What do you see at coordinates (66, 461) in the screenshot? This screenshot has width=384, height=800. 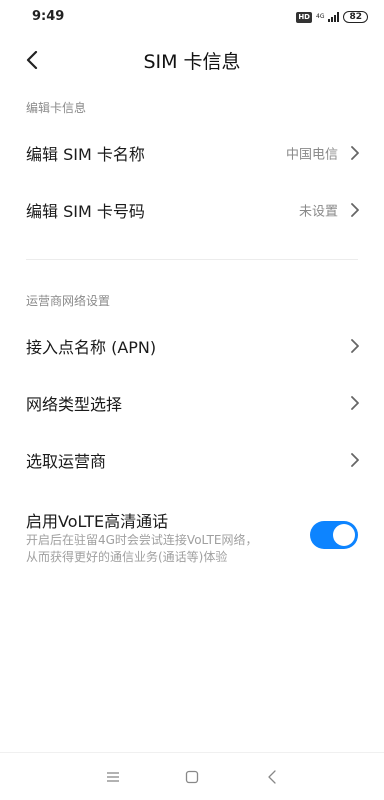 I see `row-label: 选取运营商` at bounding box center [66, 461].